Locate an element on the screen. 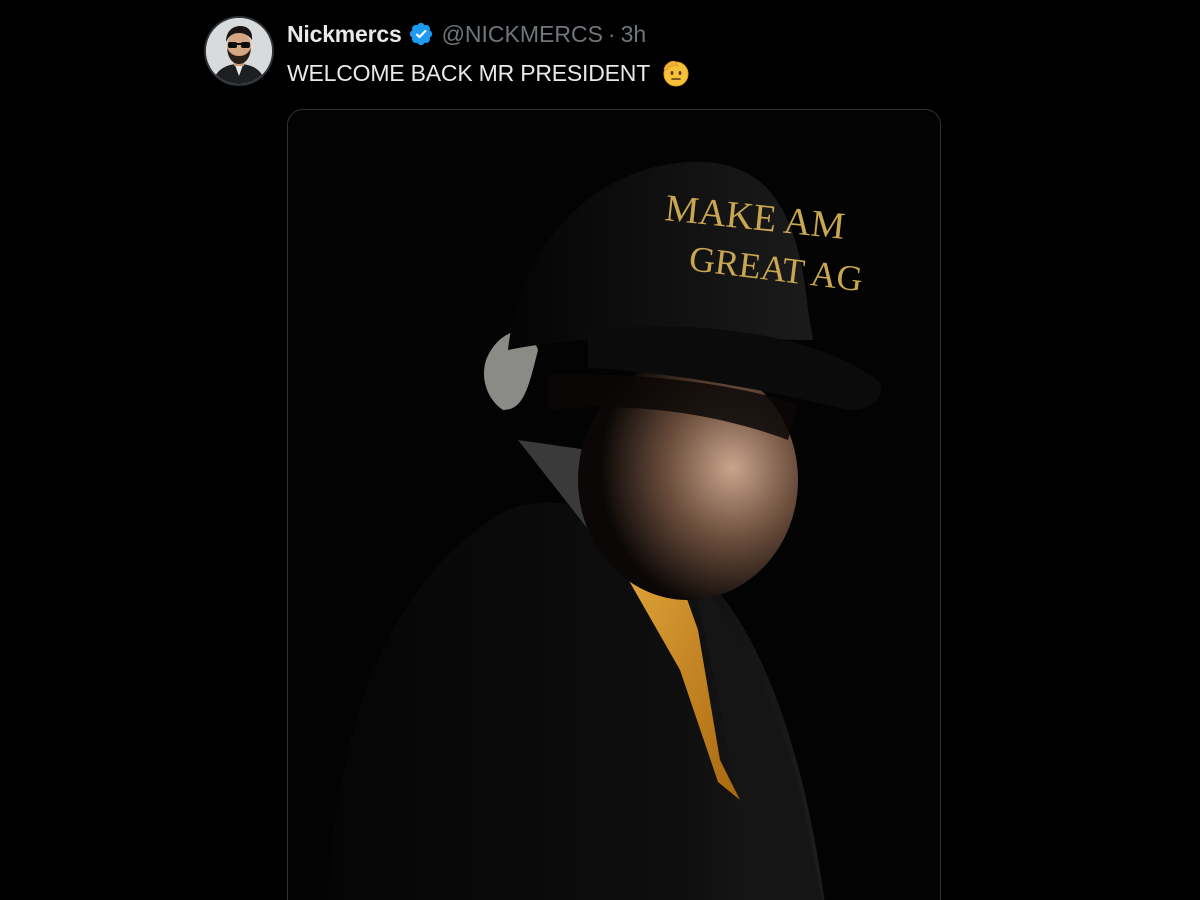 Image resolution: width=1200 pixels, height=900 pixels. tweet-body: WELCOME BACK MR PRESIDENT is located at coordinates (489, 73).